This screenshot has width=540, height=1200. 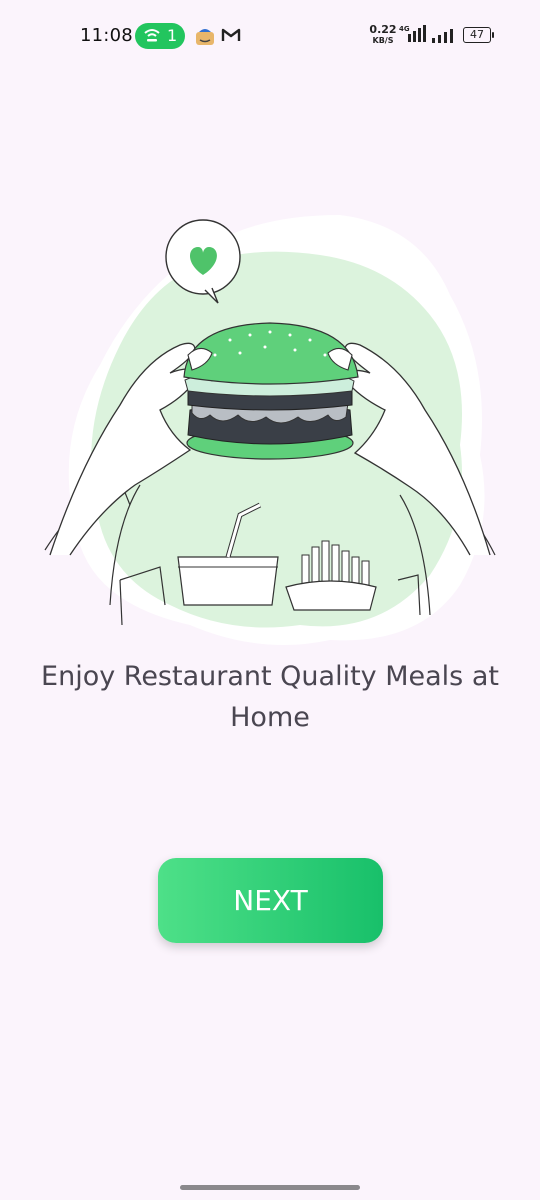 What do you see at coordinates (231, 34) in the screenshot?
I see `gmail-icon` at bounding box center [231, 34].